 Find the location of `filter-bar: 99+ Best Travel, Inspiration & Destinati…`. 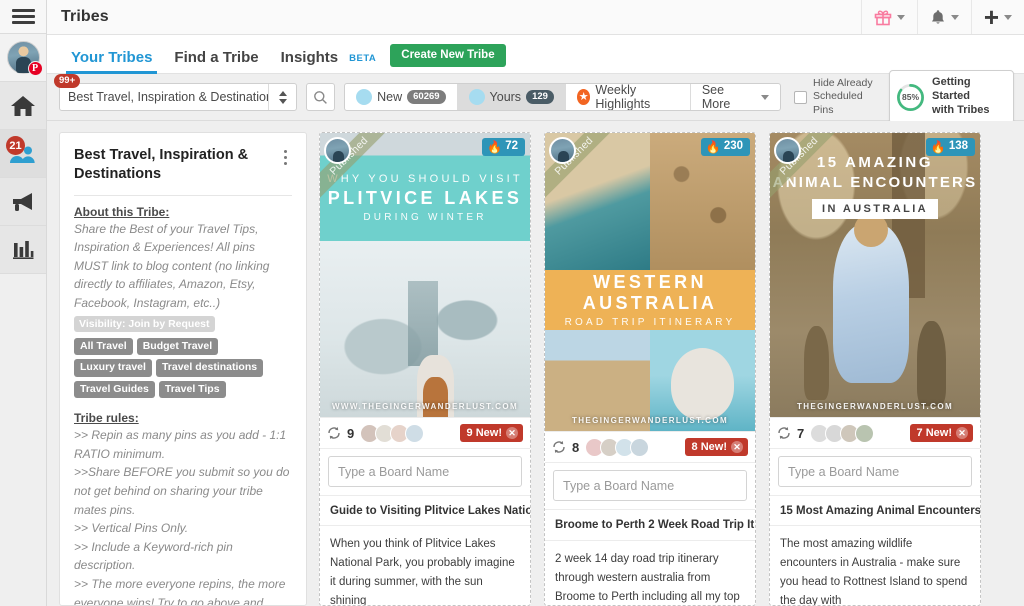

filter-bar: 99+ Best Travel, Inspiration & Destinati… is located at coordinates (535, 97).